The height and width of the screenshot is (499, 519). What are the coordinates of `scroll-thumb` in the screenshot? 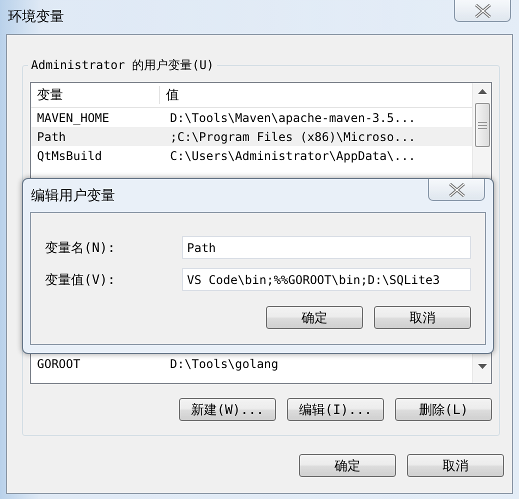 It's located at (482, 125).